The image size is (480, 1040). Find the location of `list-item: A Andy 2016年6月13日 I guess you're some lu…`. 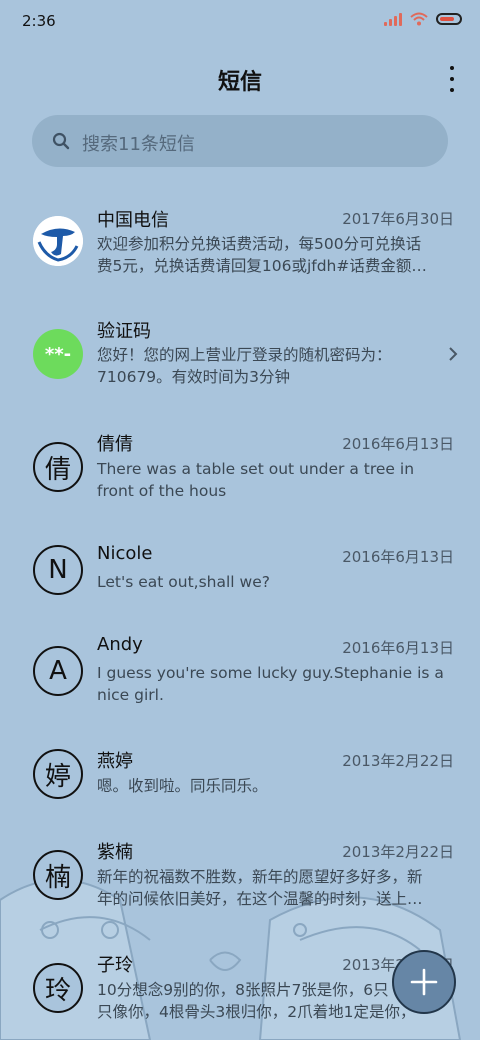

list-item: A Andy 2016年6月13日 I guess you're some lu… is located at coordinates (240, 676).